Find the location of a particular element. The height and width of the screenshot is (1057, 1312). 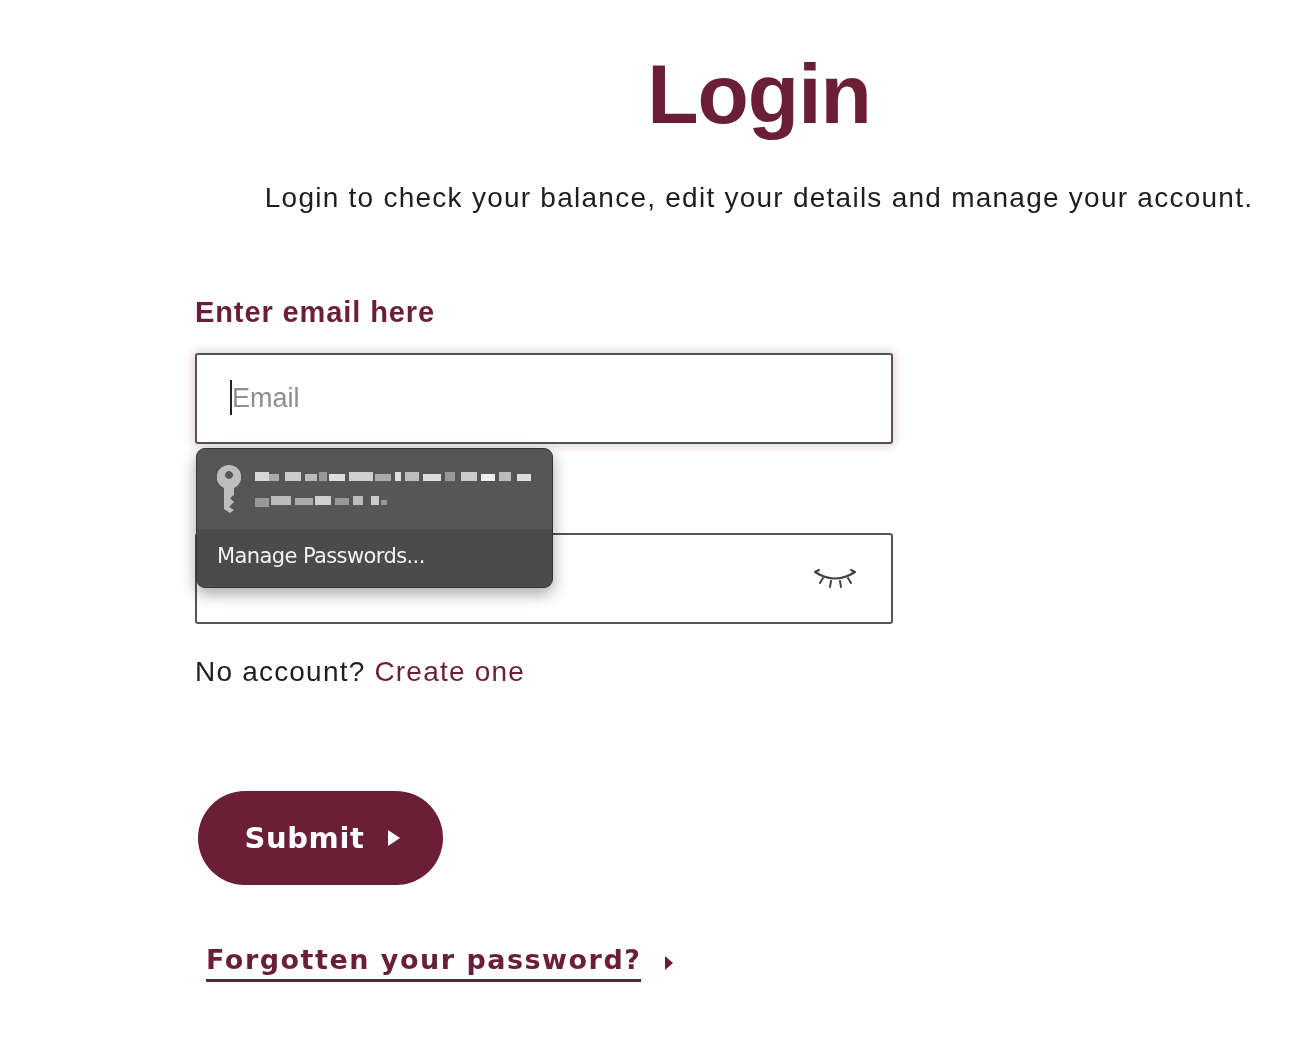

create-account-link: Create one is located at coordinates (449, 672).